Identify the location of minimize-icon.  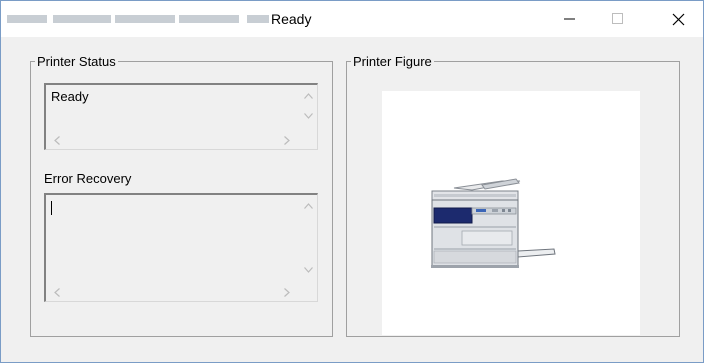
(569, 19).